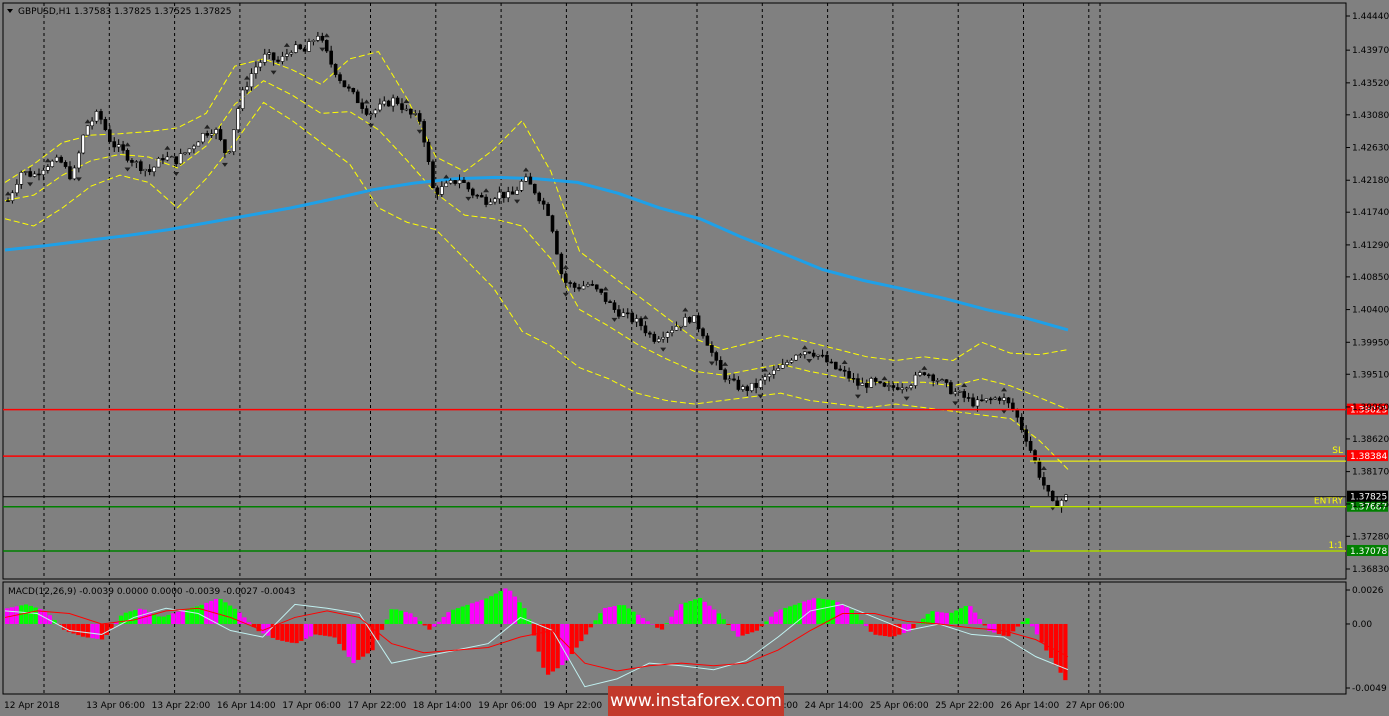  What do you see at coordinates (32, 706) in the screenshot?
I see `time-tick-label: 12 Apr 2018` at bounding box center [32, 706].